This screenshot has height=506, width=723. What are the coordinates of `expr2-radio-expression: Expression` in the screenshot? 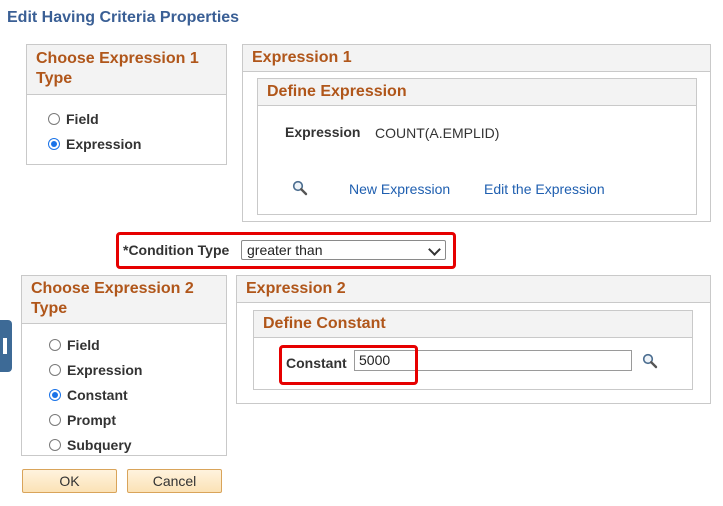 It's located at (95, 370).